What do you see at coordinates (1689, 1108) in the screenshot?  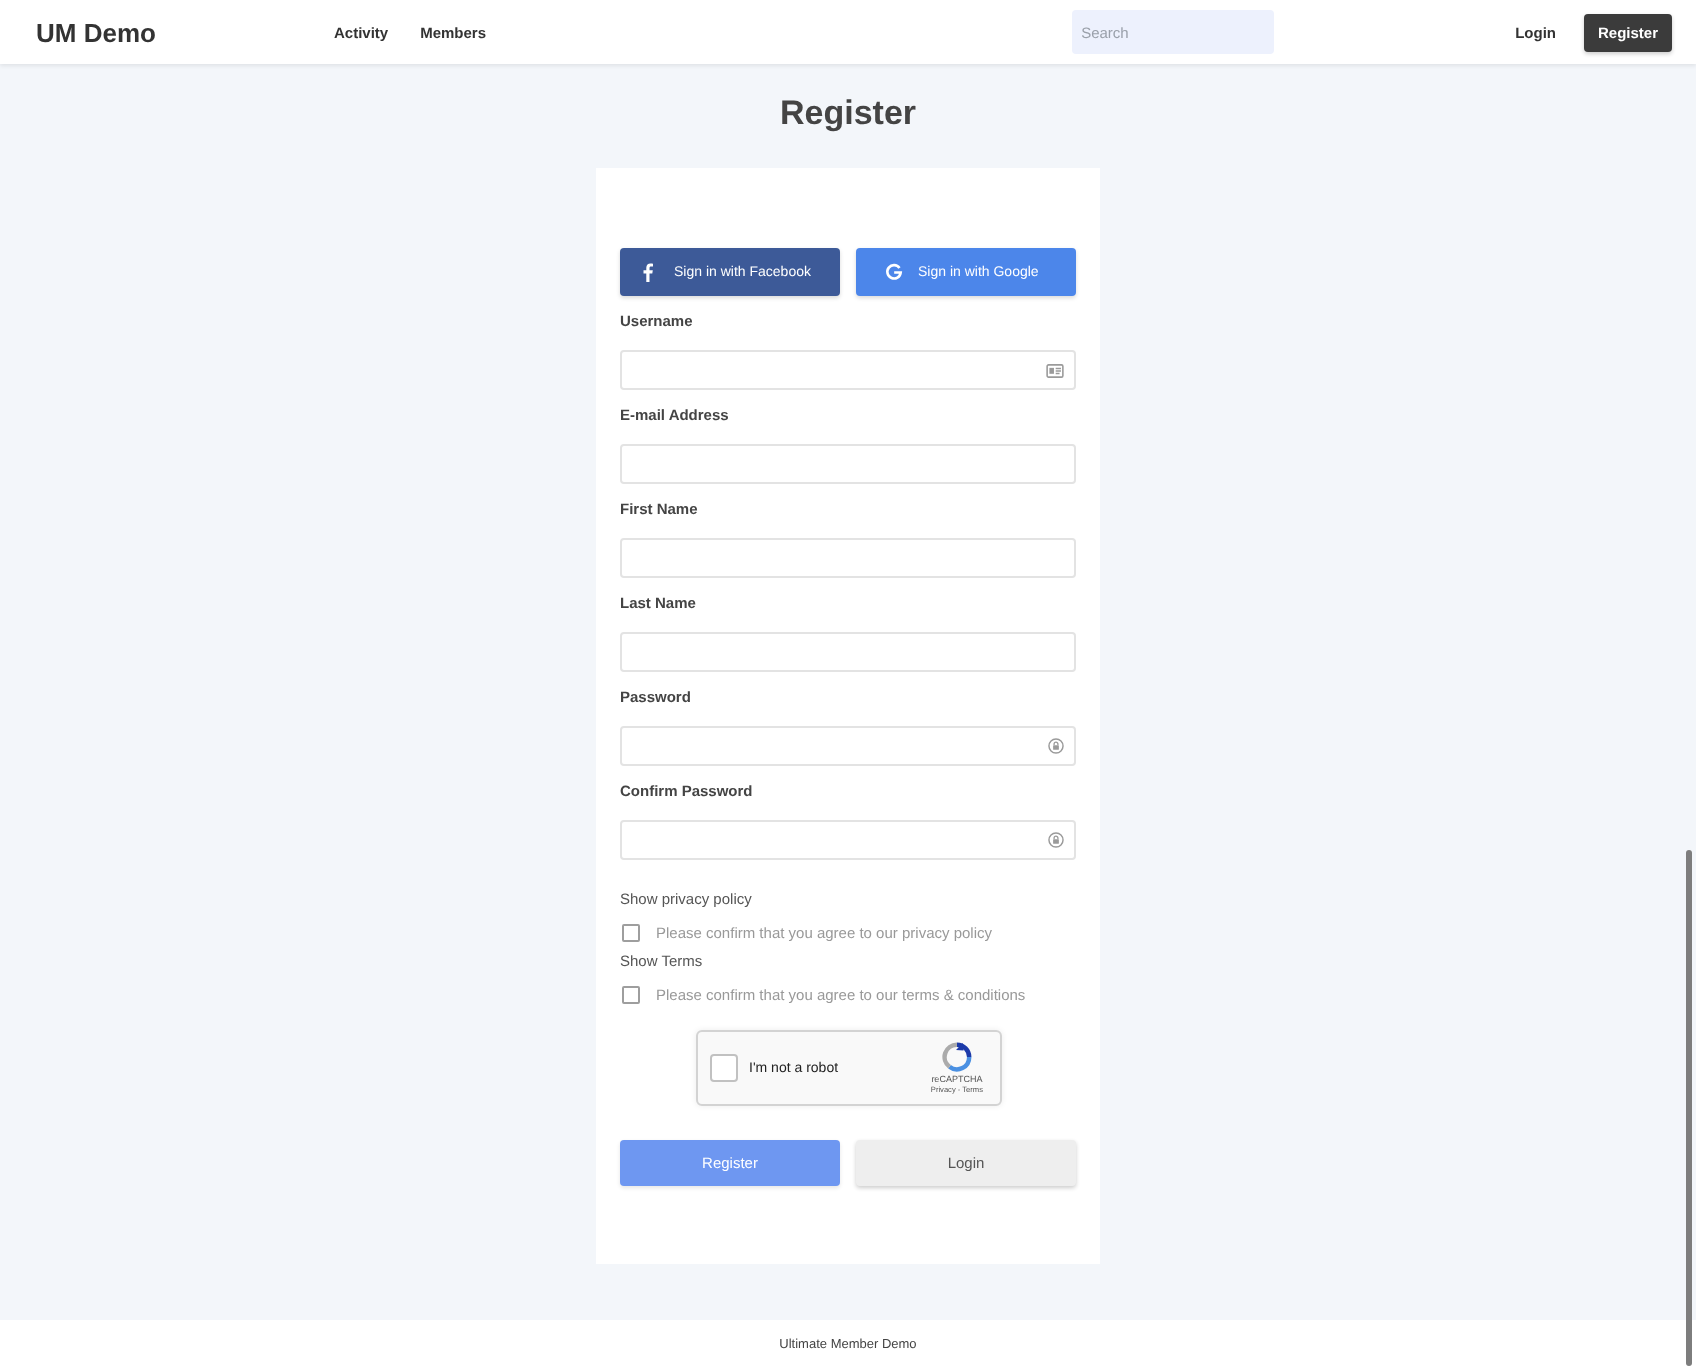 I see `scrollbar-thumb` at bounding box center [1689, 1108].